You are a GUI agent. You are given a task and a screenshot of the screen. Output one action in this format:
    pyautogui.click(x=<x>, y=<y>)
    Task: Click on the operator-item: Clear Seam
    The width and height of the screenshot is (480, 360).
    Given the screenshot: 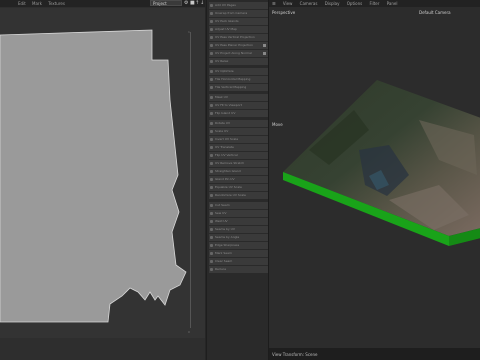 What is the action you would take?
    pyautogui.click(x=238, y=261)
    